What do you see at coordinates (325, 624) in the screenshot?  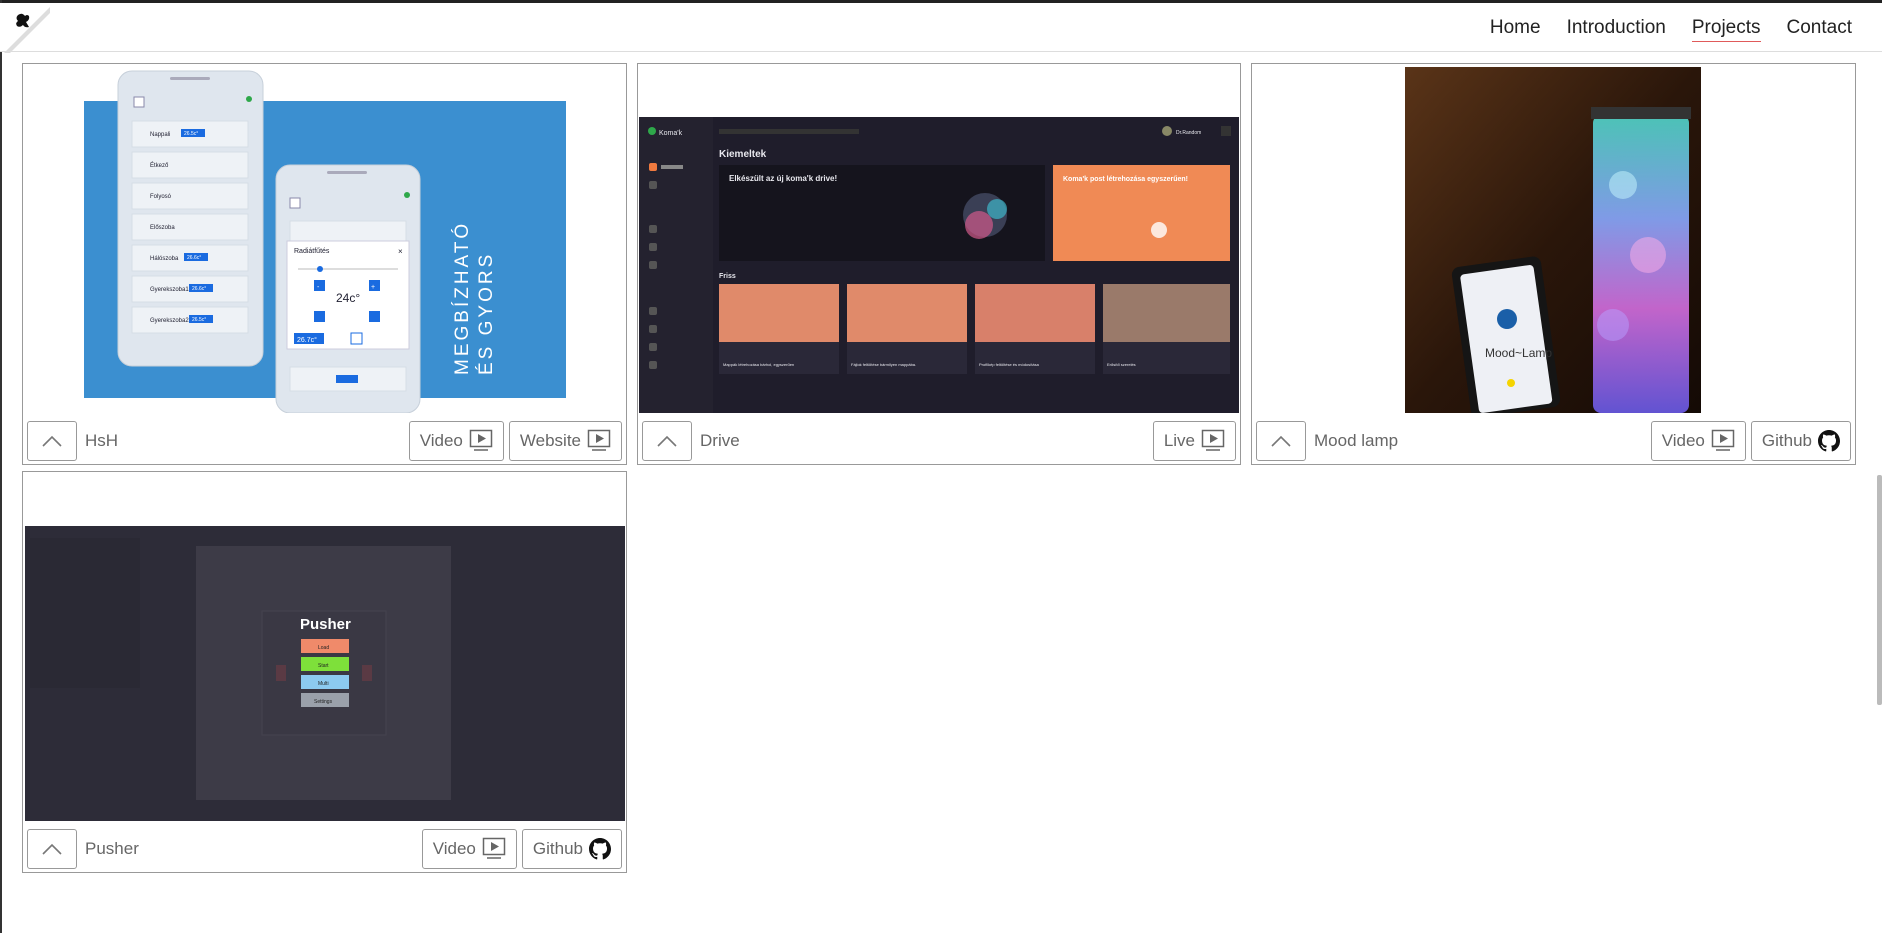 I see `pusher-heading: Pusher` at bounding box center [325, 624].